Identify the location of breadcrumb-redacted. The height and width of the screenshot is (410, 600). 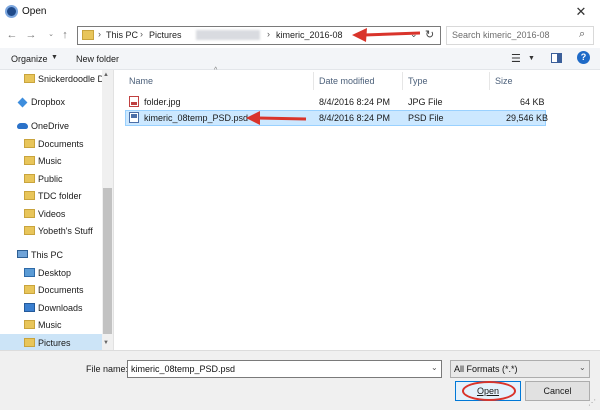
(228, 35).